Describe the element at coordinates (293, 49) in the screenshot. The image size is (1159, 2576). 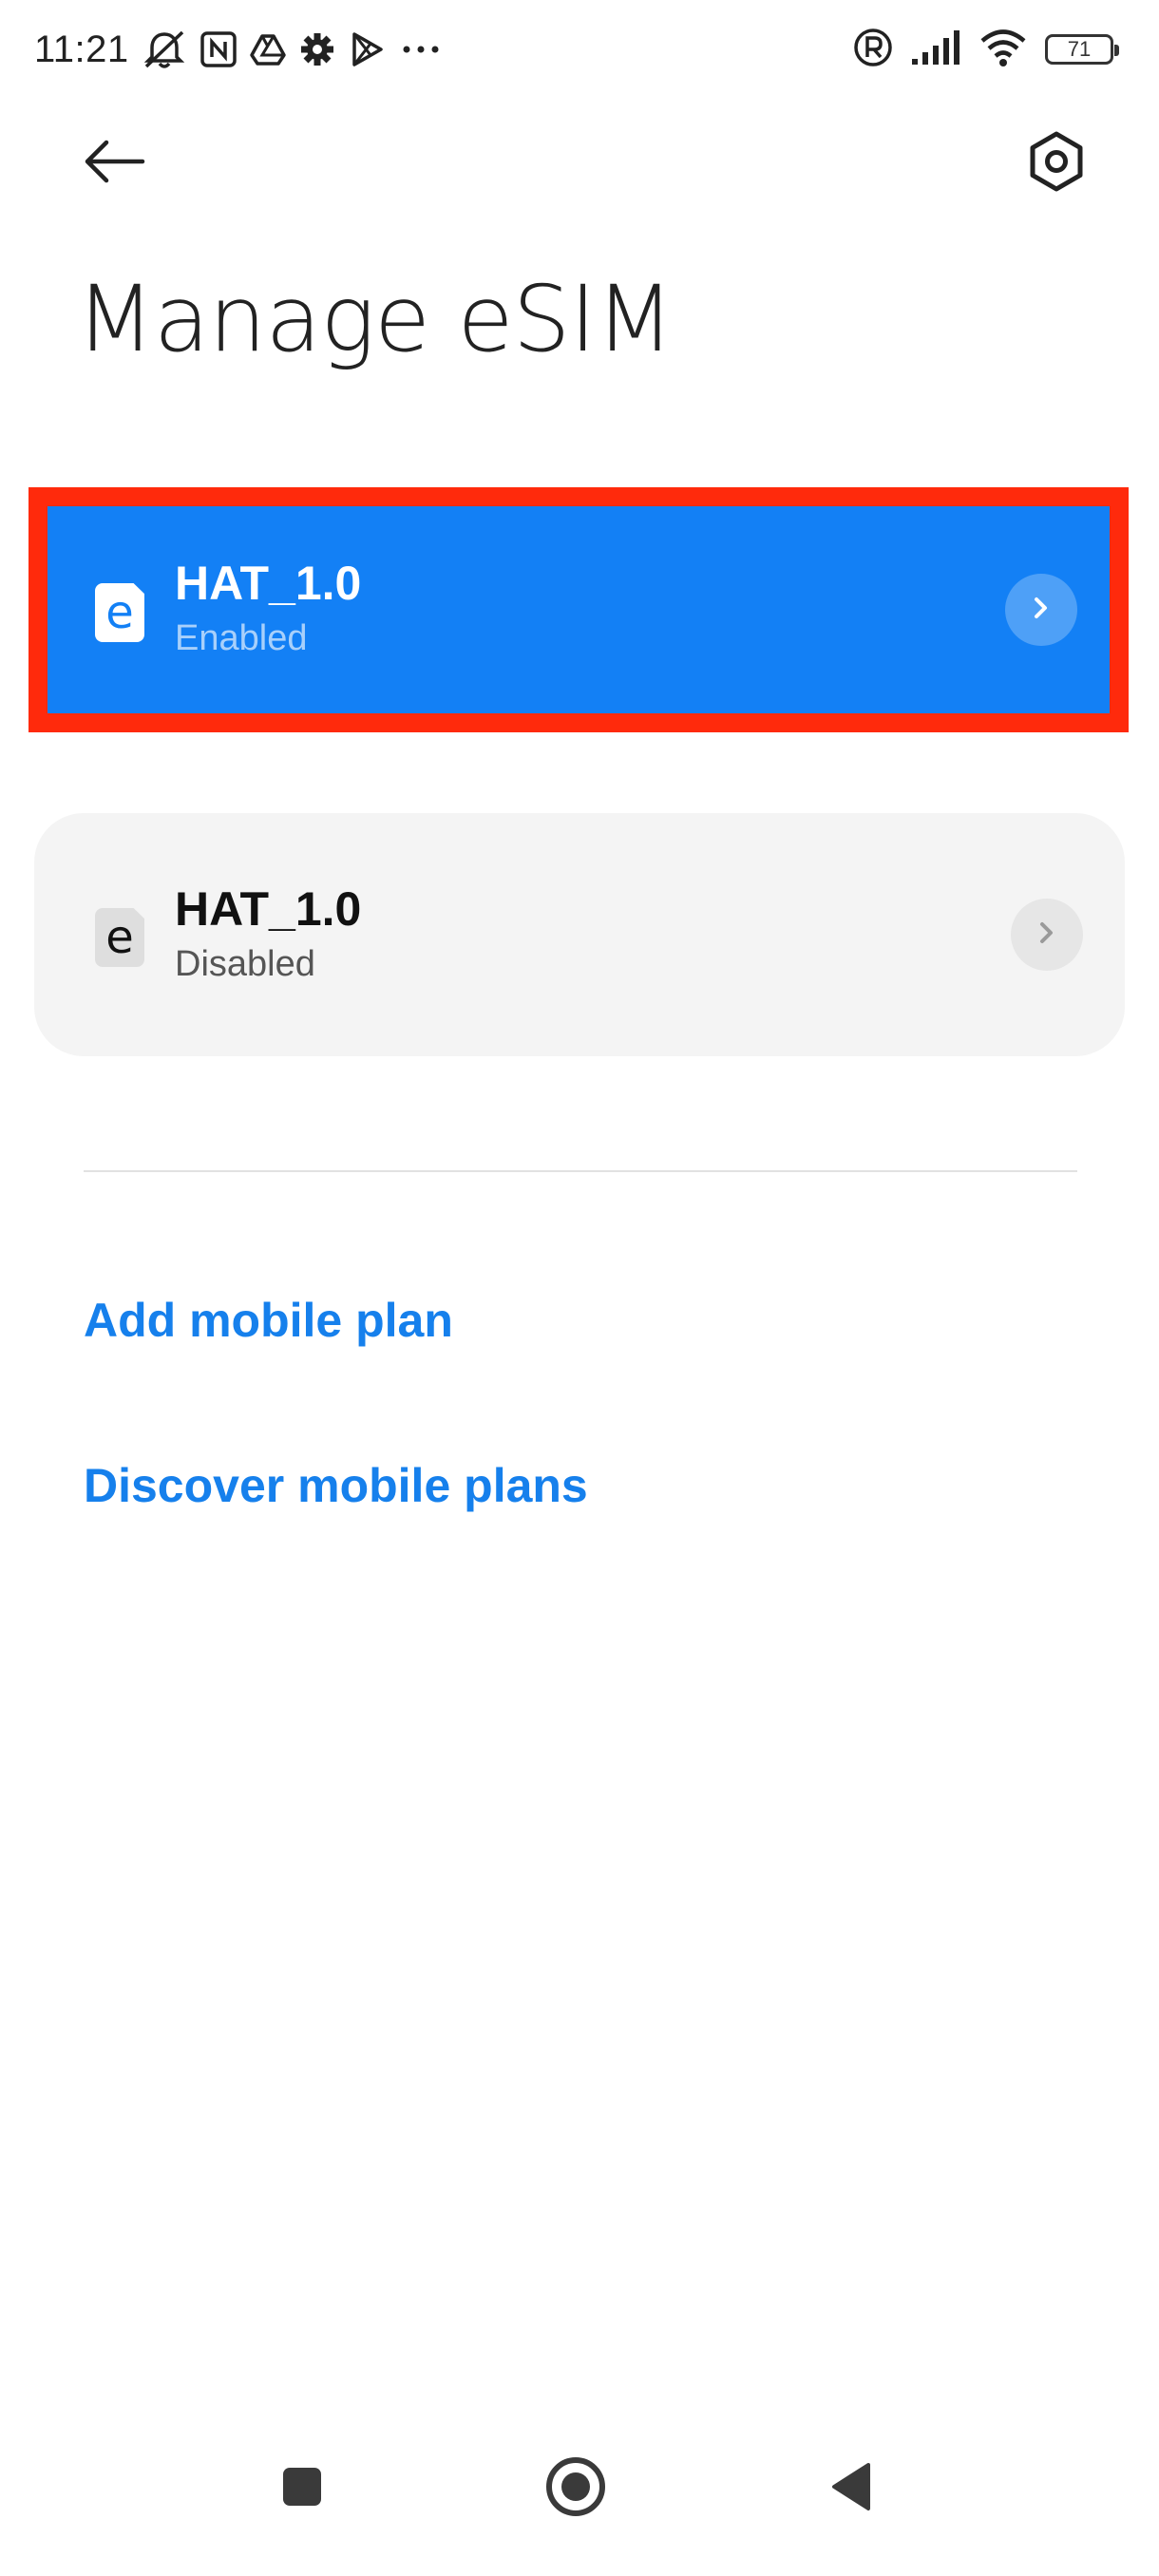
I see `status-left-icons` at that location.